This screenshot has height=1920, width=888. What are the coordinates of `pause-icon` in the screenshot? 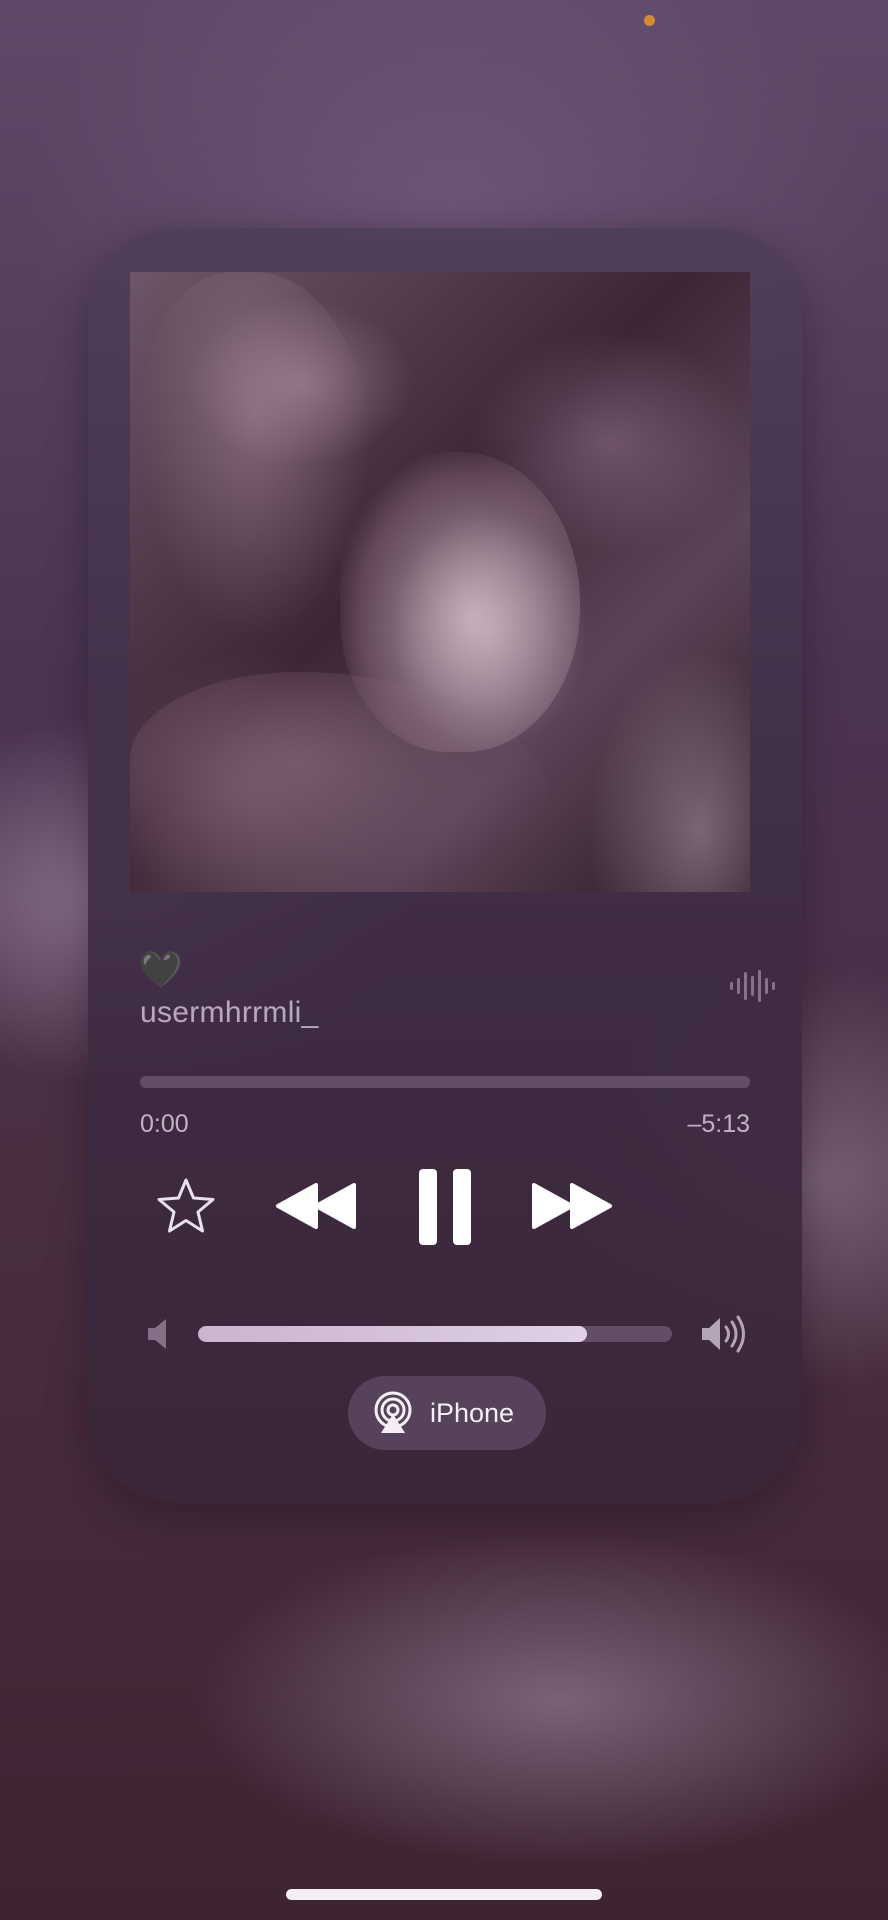 It's located at (445, 1207).